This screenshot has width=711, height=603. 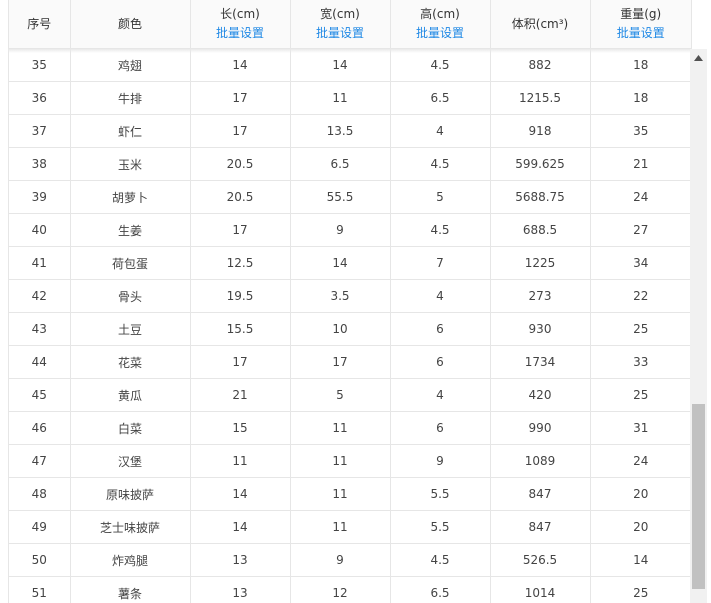 I want to click on table-row: 51 薯条 13 12 6.5 1014 25, so click(x=350, y=589).